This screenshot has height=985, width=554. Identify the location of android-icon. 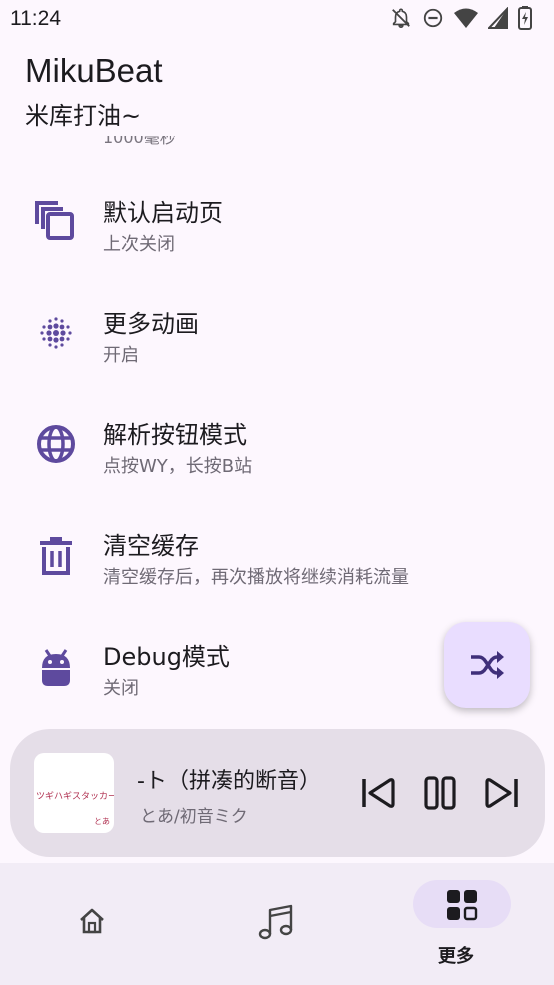
(56, 667).